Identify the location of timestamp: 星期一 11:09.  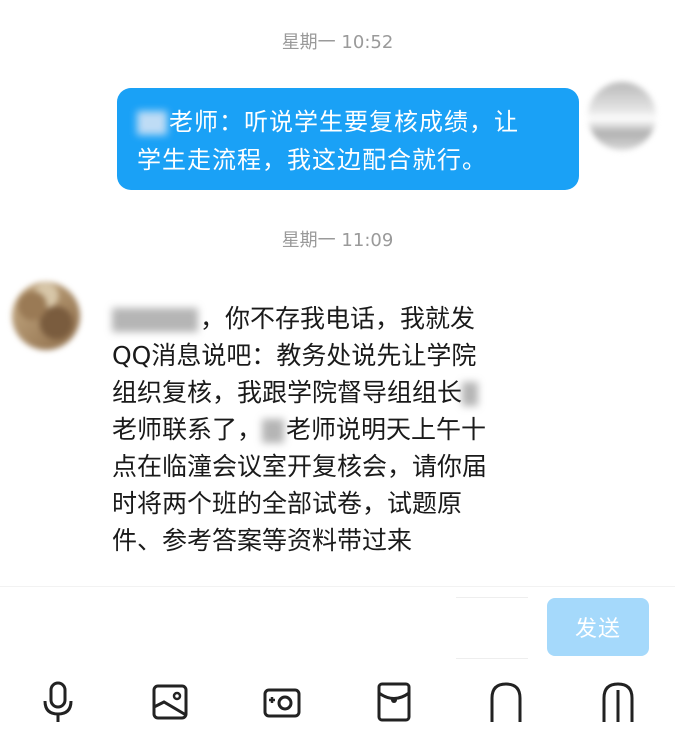
(337, 240).